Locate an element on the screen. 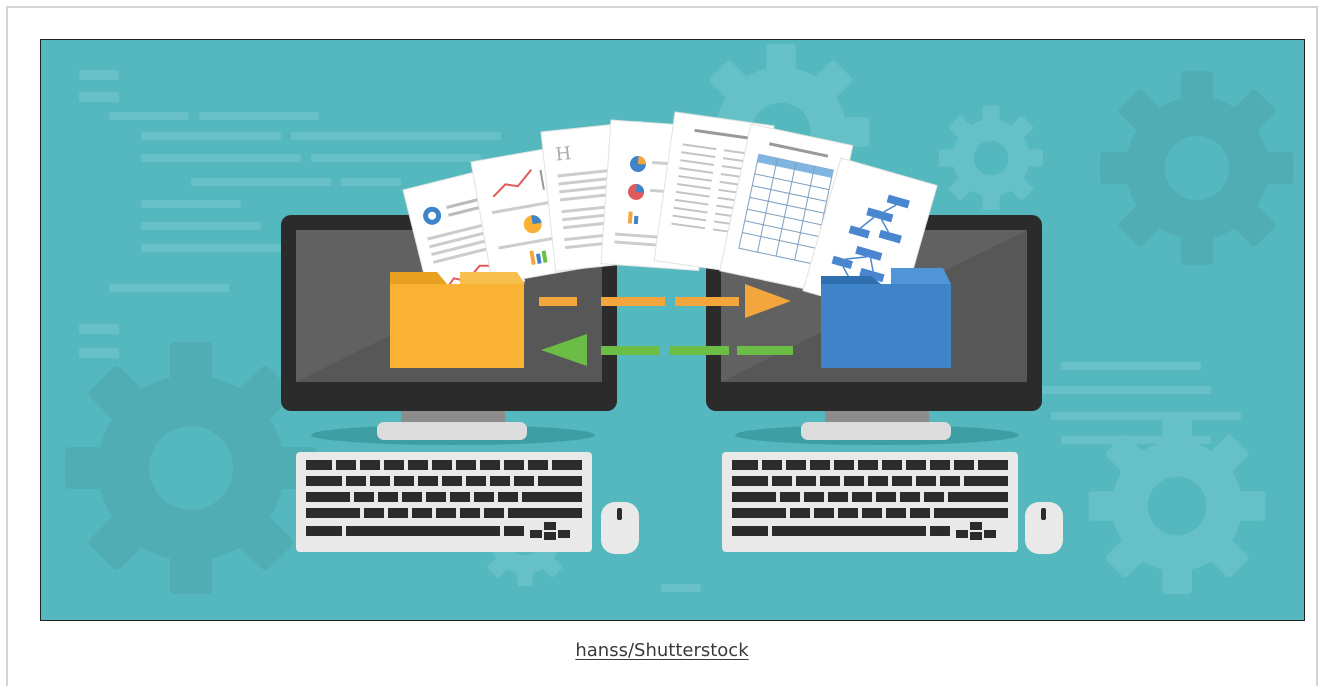  left-mouse is located at coordinates (620, 528).